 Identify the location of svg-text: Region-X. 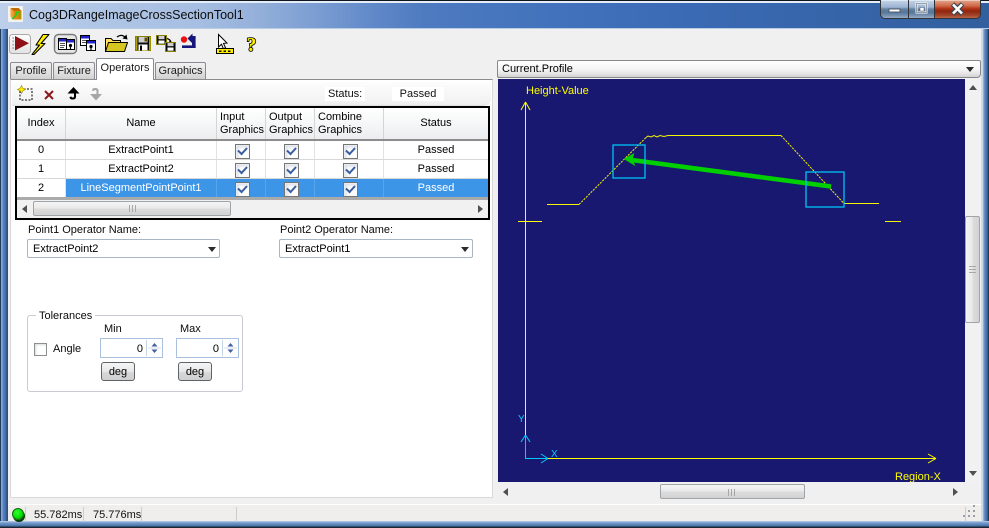
(918, 476).